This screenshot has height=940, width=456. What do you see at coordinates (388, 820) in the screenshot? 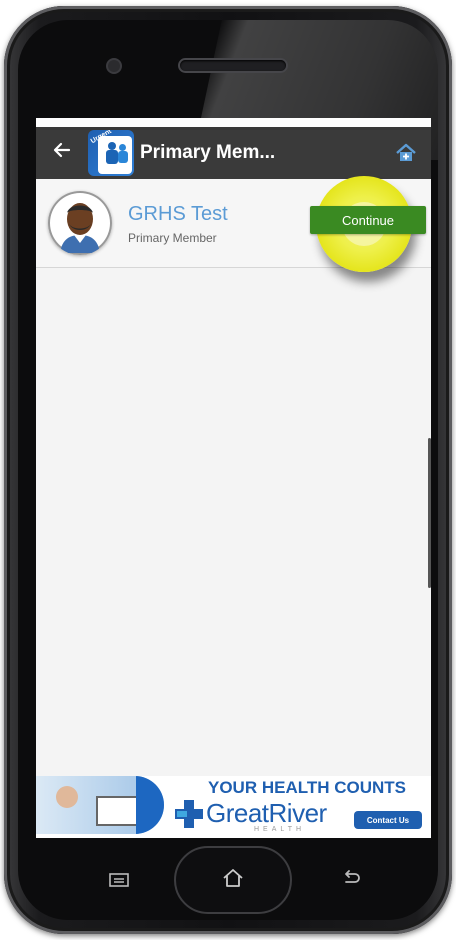
I see `contact-us-button: Contact Us` at bounding box center [388, 820].